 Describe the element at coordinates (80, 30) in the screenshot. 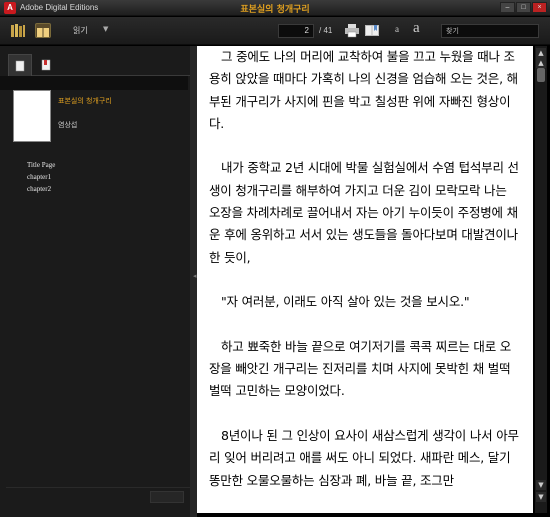

I see `view-mode-label: 읽기` at that location.